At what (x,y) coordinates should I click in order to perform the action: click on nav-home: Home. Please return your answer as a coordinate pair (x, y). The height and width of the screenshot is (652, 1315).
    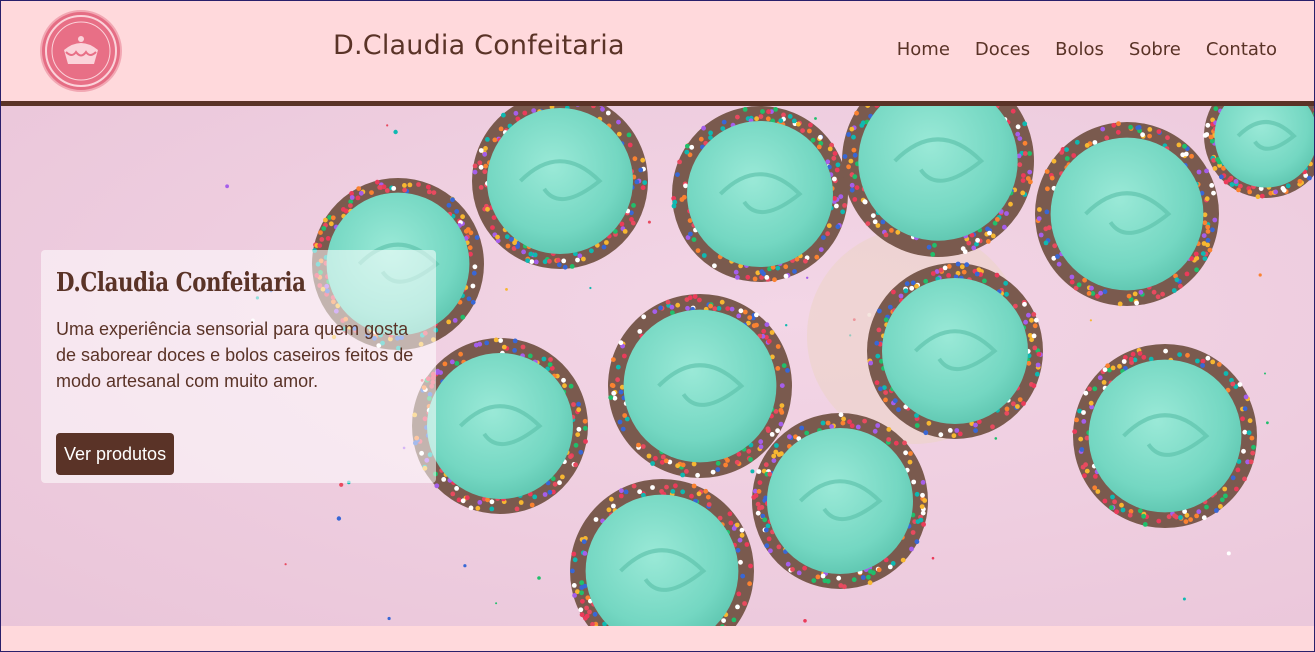
    Looking at the image, I should click on (923, 49).